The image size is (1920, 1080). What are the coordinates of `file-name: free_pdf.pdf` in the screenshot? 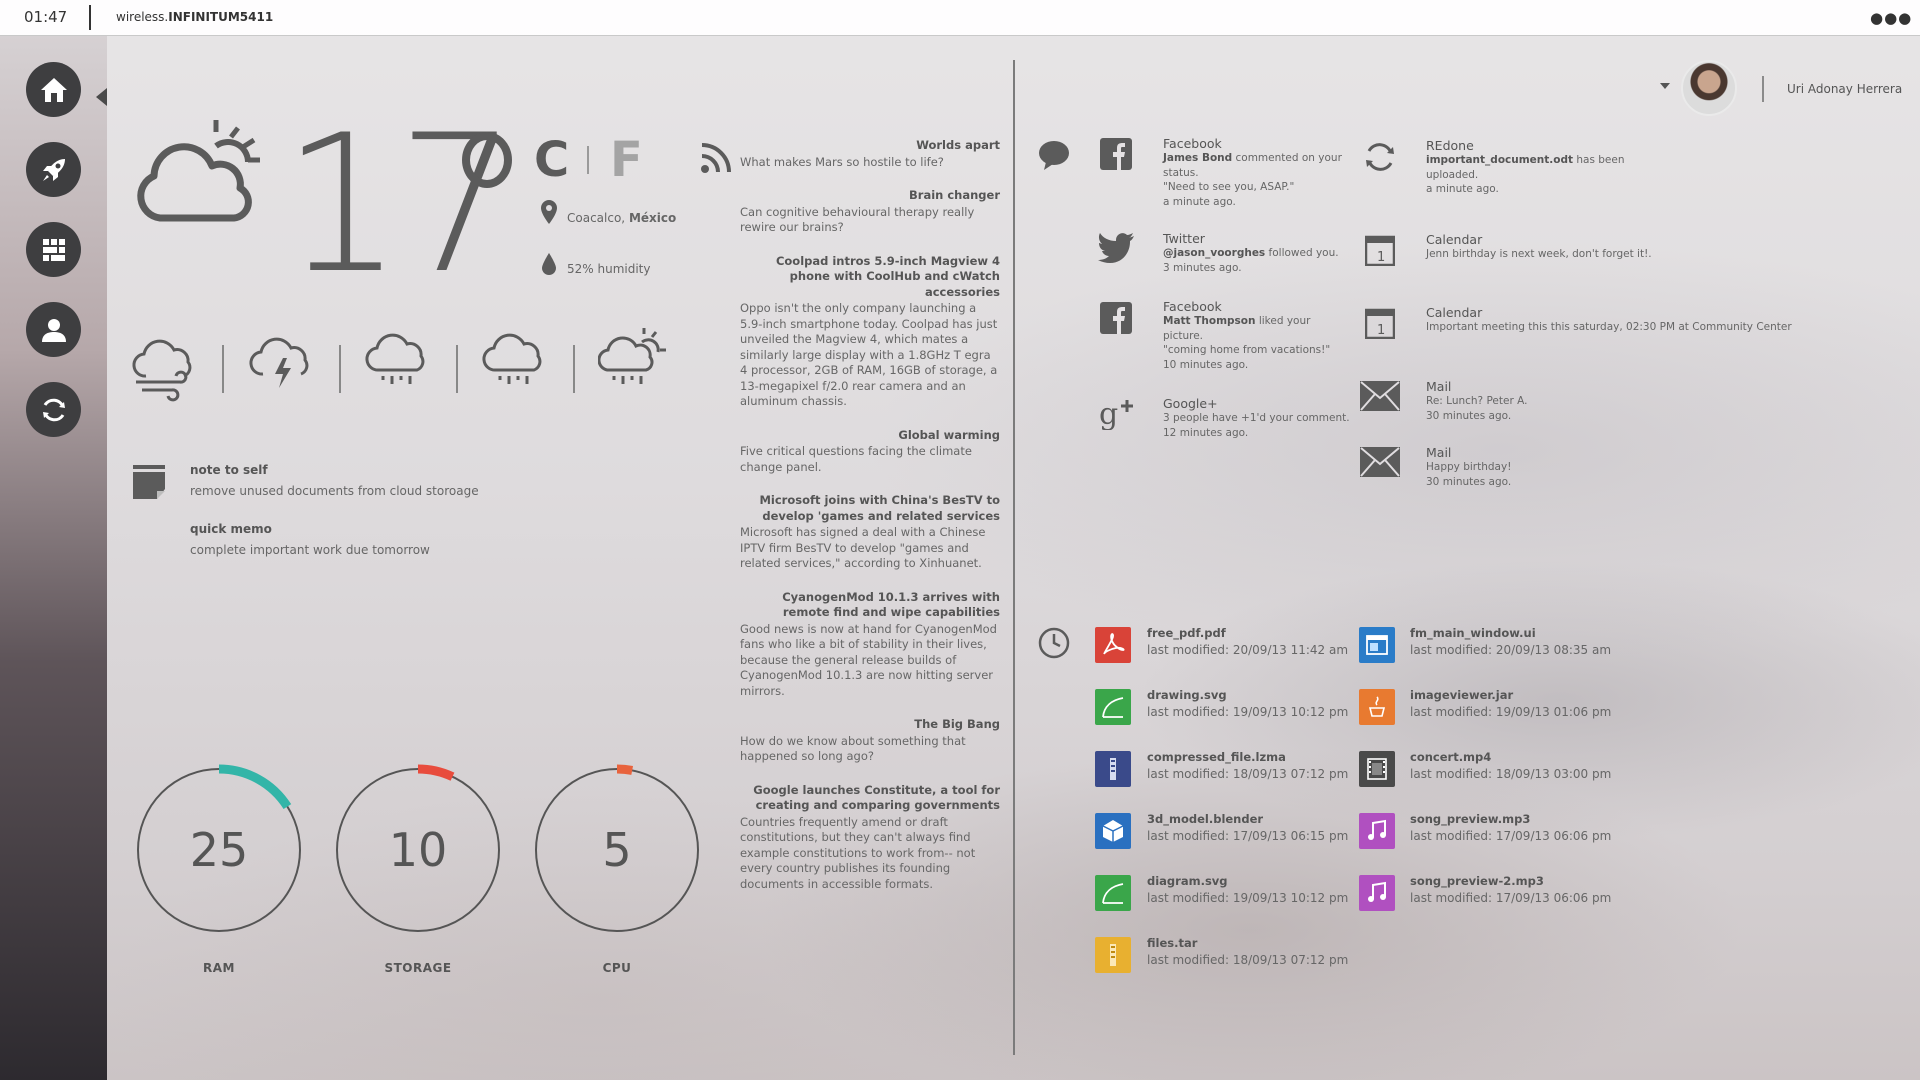 It's located at (1186, 633).